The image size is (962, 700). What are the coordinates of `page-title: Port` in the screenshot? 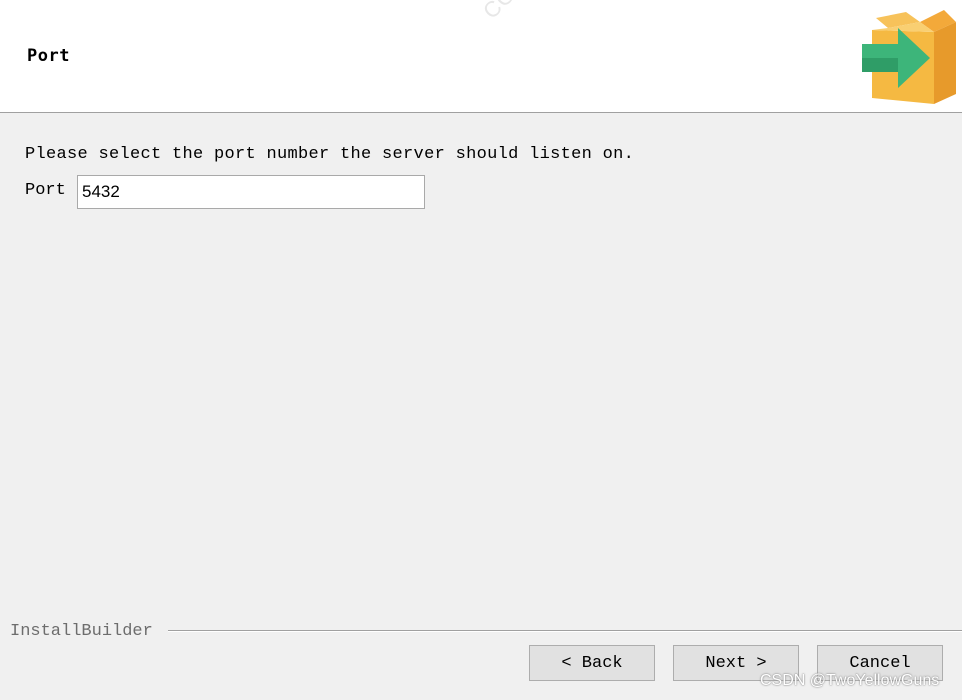 It's located at (48, 56).